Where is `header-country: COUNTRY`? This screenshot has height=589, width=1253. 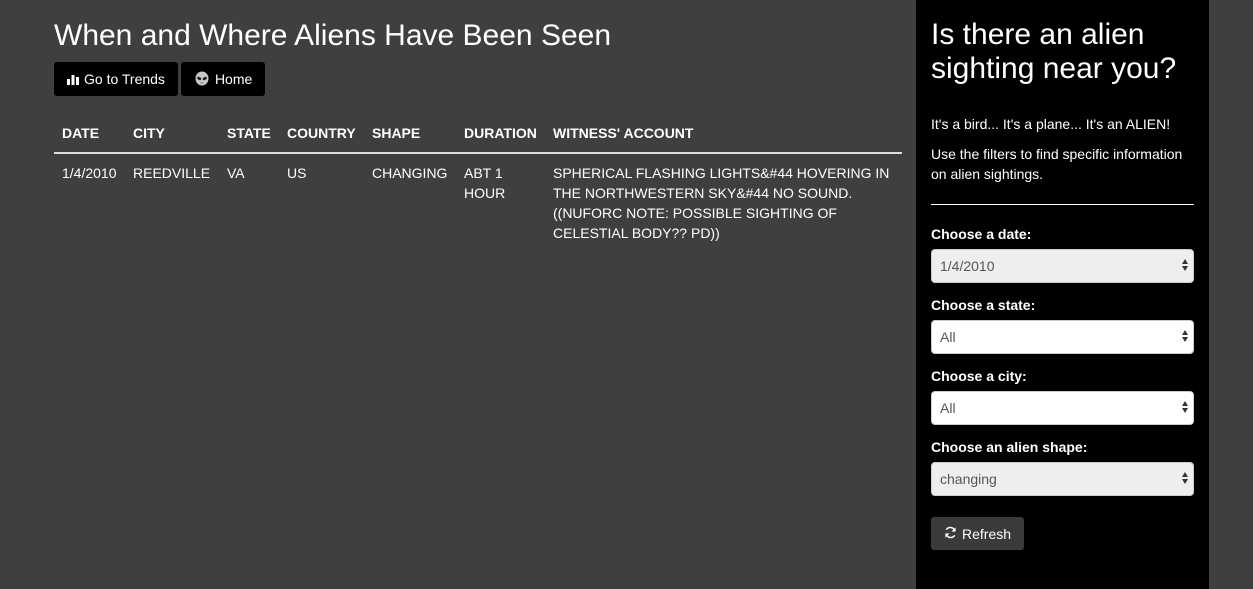
header-country: COUNTRY is located at coordinates (321, 135).